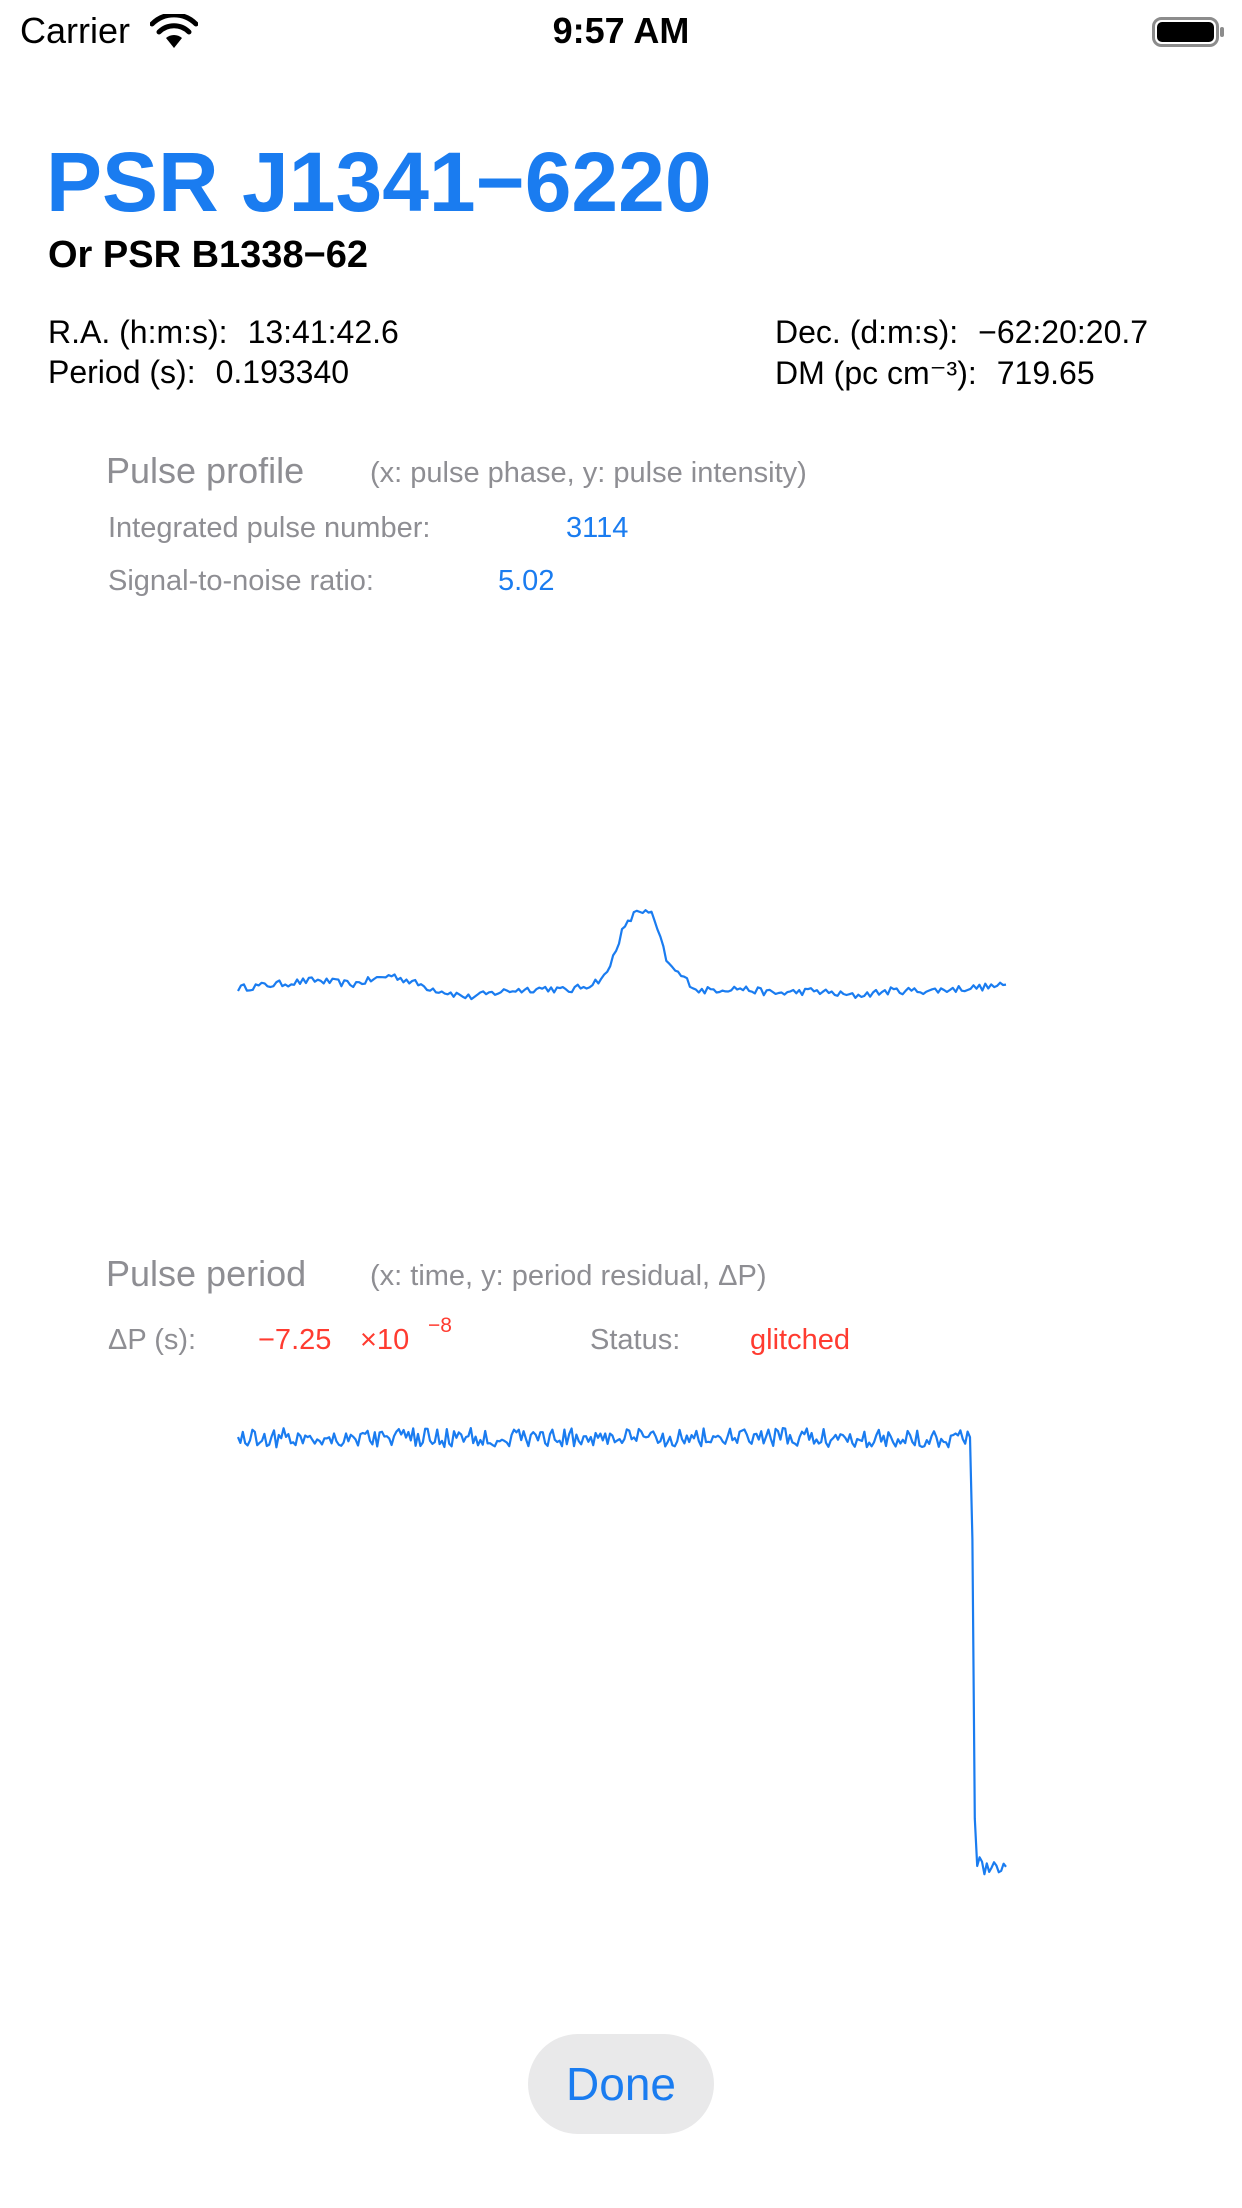 The height and width of the screenshot is (2208, 1242). I want to click on dec-row: Dec. (d:m:s): −62:20:20.7, so click(961, 332).